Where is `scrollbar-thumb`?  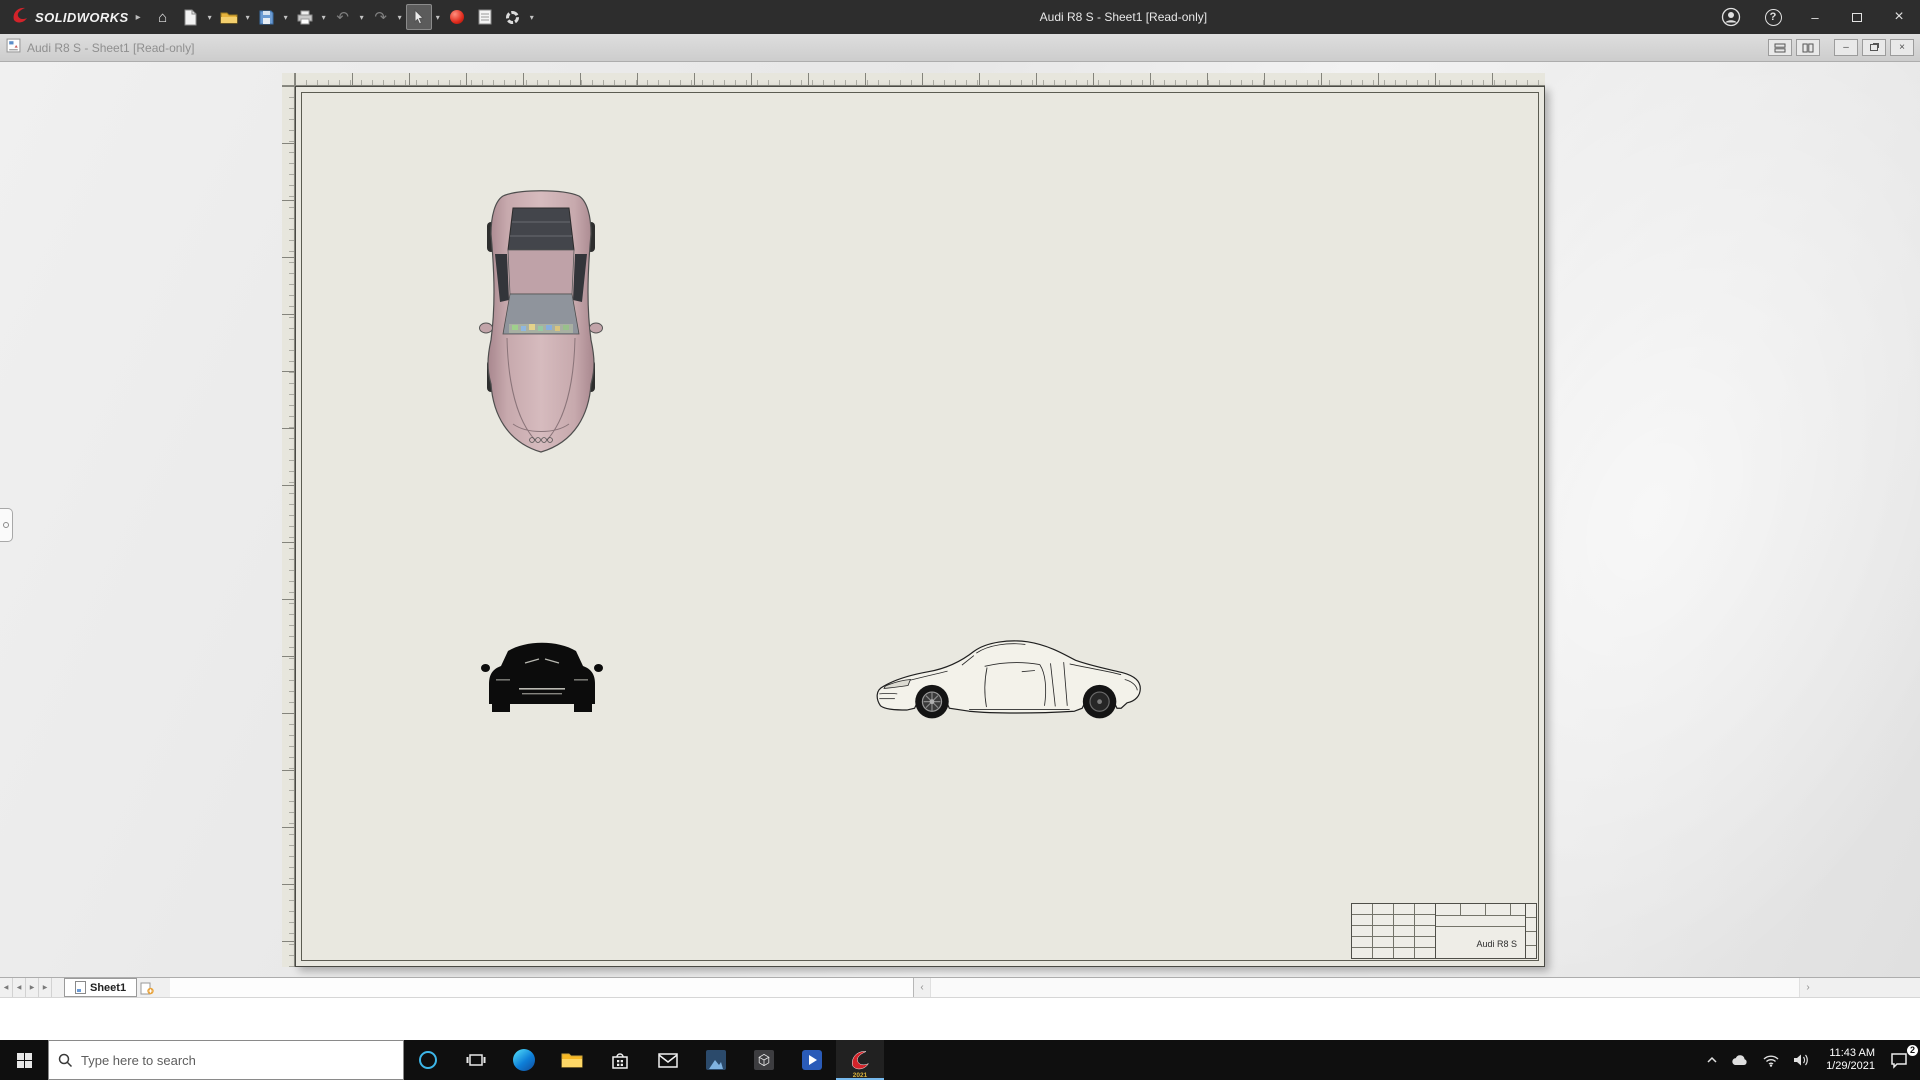 scrollbar-thumb is located at coordinates (542, 987).